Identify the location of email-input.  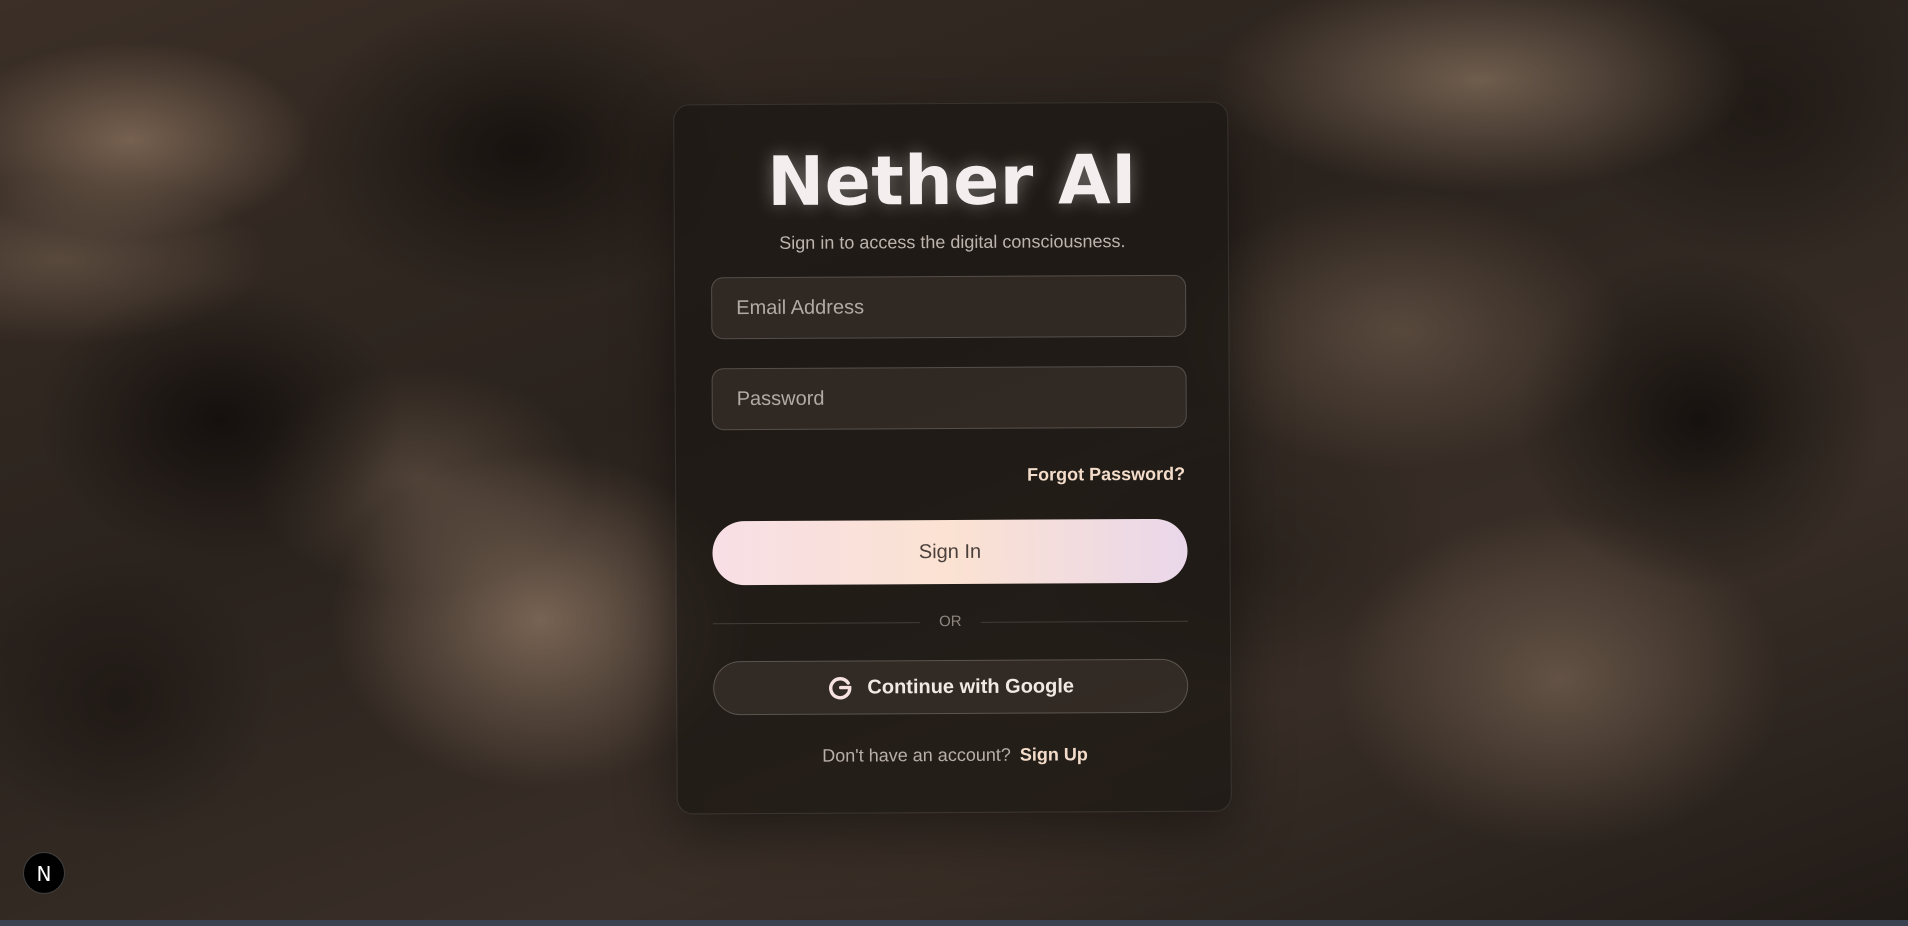
(949, 307).